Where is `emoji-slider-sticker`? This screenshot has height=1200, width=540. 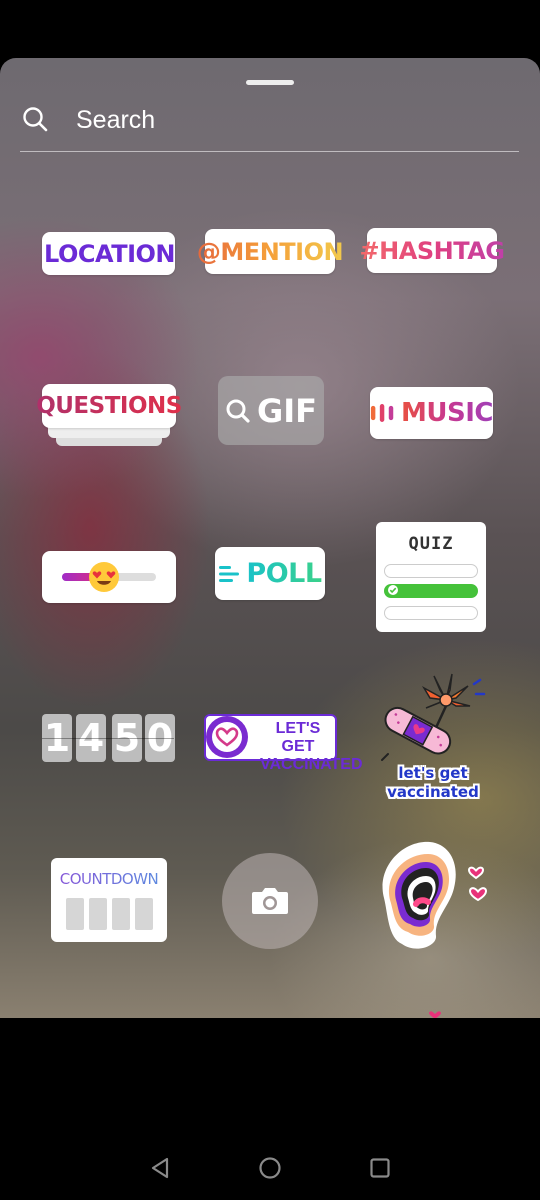
emoji-slider-sticker is located at coordinates (109, 577).